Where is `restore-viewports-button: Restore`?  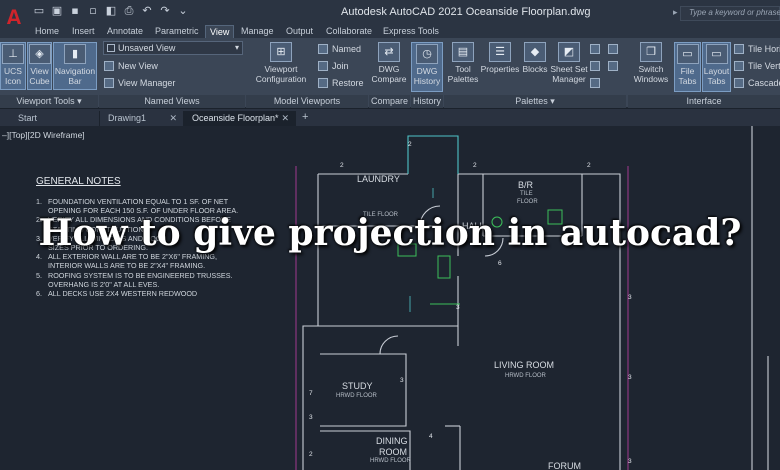
restore-viewports-button: Restore is located at coordinates (341, 83).